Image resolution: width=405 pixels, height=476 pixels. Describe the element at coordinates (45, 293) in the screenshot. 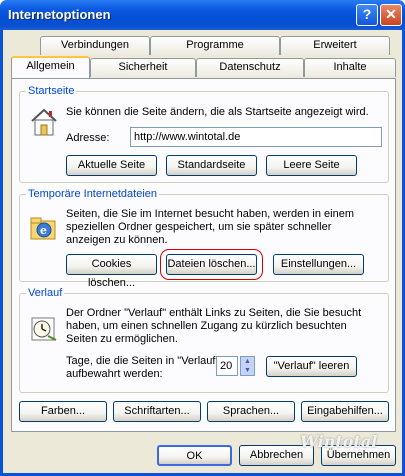

I see `group-title: Verlauf` at that location.